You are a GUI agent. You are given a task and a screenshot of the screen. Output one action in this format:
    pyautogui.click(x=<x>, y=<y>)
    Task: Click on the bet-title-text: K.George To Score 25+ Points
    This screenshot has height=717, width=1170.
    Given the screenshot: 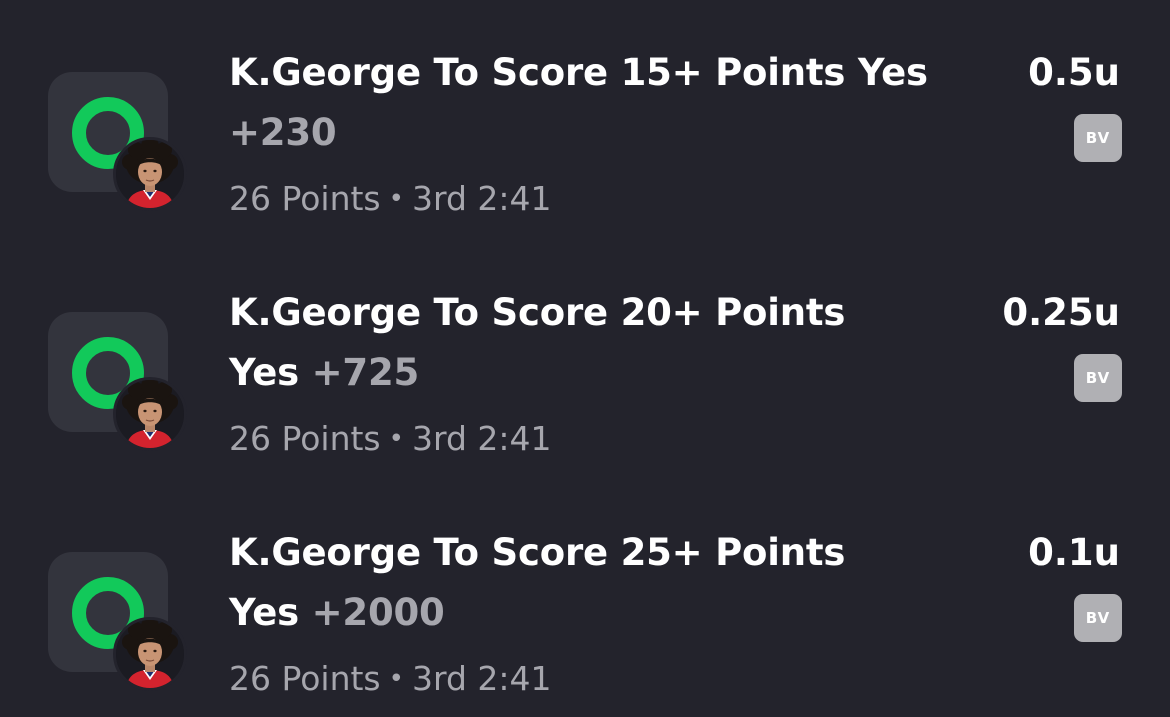 What is the action you would take?
    pyautogui.click(x=537, y=552)
    